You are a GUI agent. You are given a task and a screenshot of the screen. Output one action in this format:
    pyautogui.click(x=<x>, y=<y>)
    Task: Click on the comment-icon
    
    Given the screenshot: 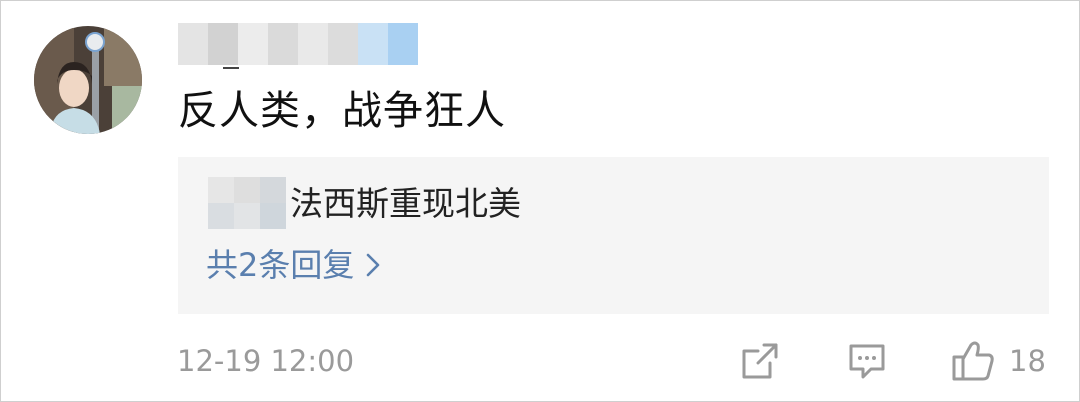 What is the action you would take?
    pyautogui.click(x=867, y=361)
    